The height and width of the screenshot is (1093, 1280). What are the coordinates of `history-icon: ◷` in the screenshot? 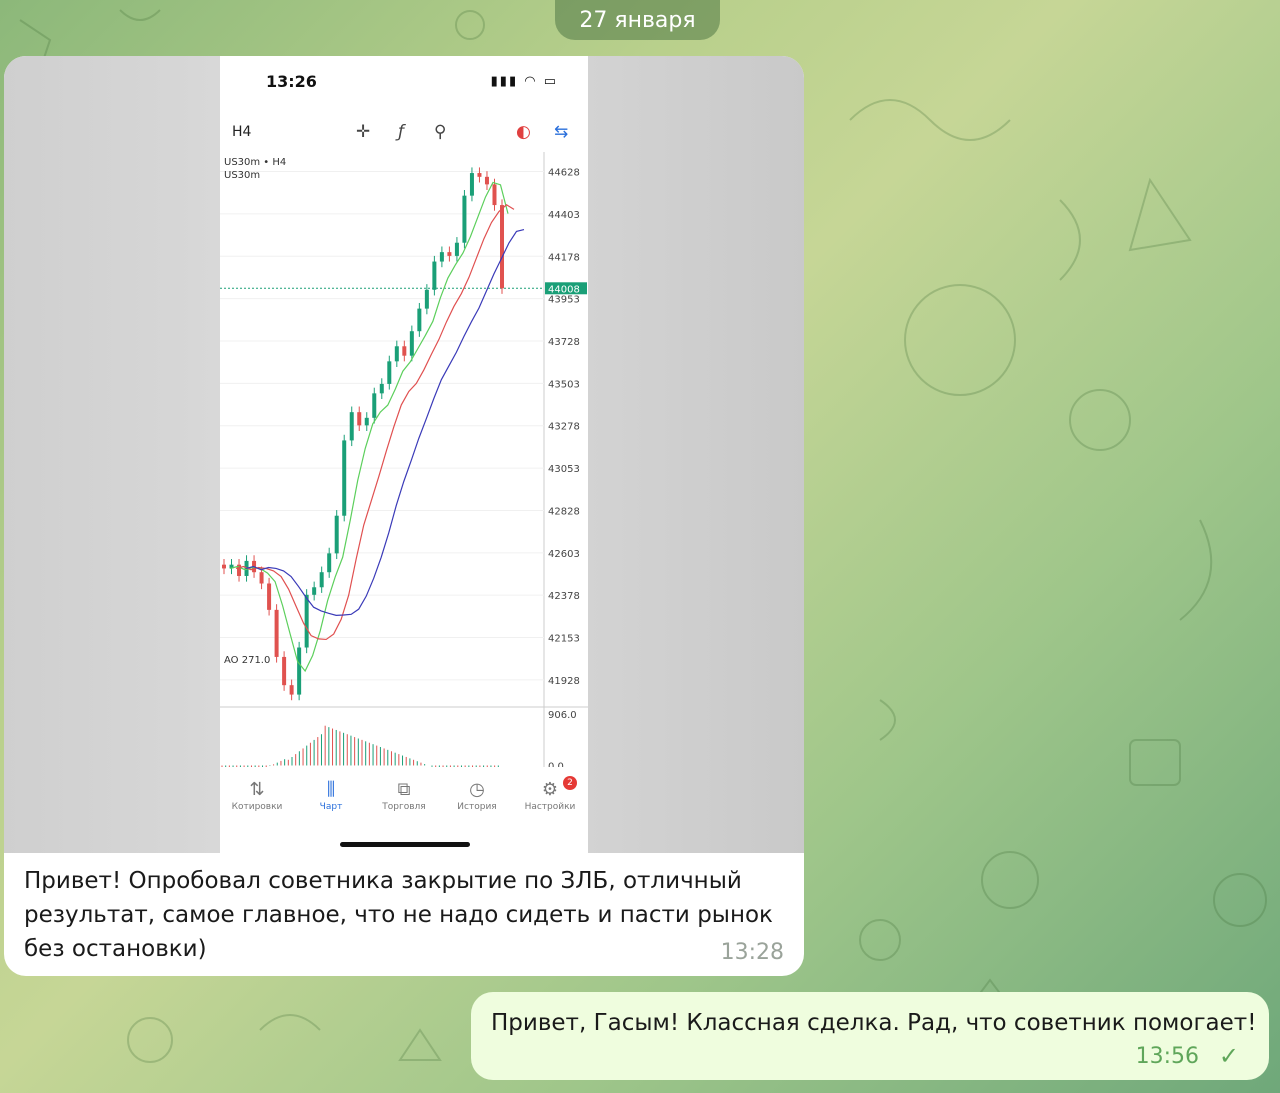 It's located at (477, 789).